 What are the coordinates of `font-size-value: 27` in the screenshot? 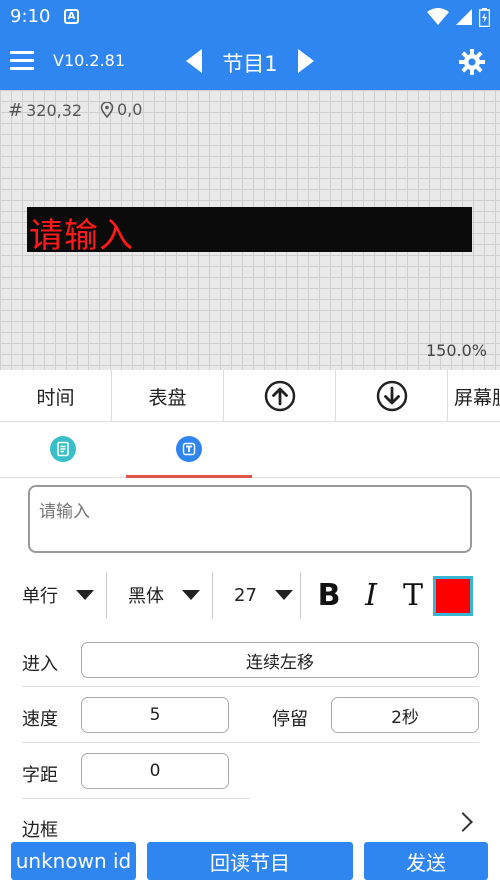 It's located at (245, 595).